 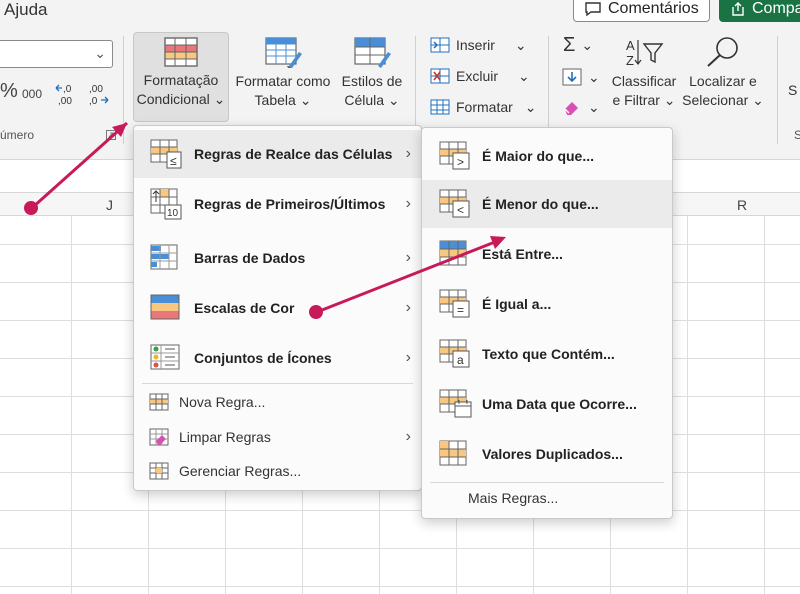 I want to click on conditional-formatting-line1: Formatação, so click(x=181, y=80).